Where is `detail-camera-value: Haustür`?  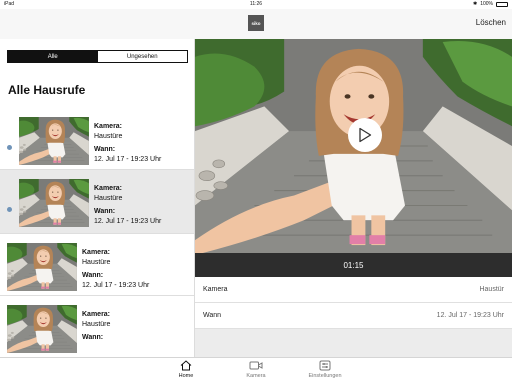
detail-camera-value: Haustür is located at coordinates (491, 289).